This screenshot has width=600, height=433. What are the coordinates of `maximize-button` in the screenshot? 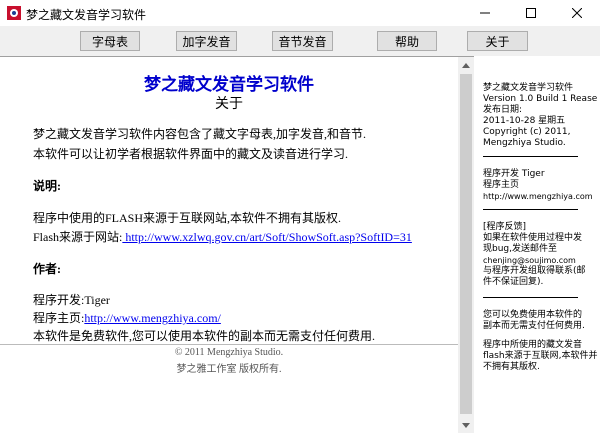 It's located at (531, 13).